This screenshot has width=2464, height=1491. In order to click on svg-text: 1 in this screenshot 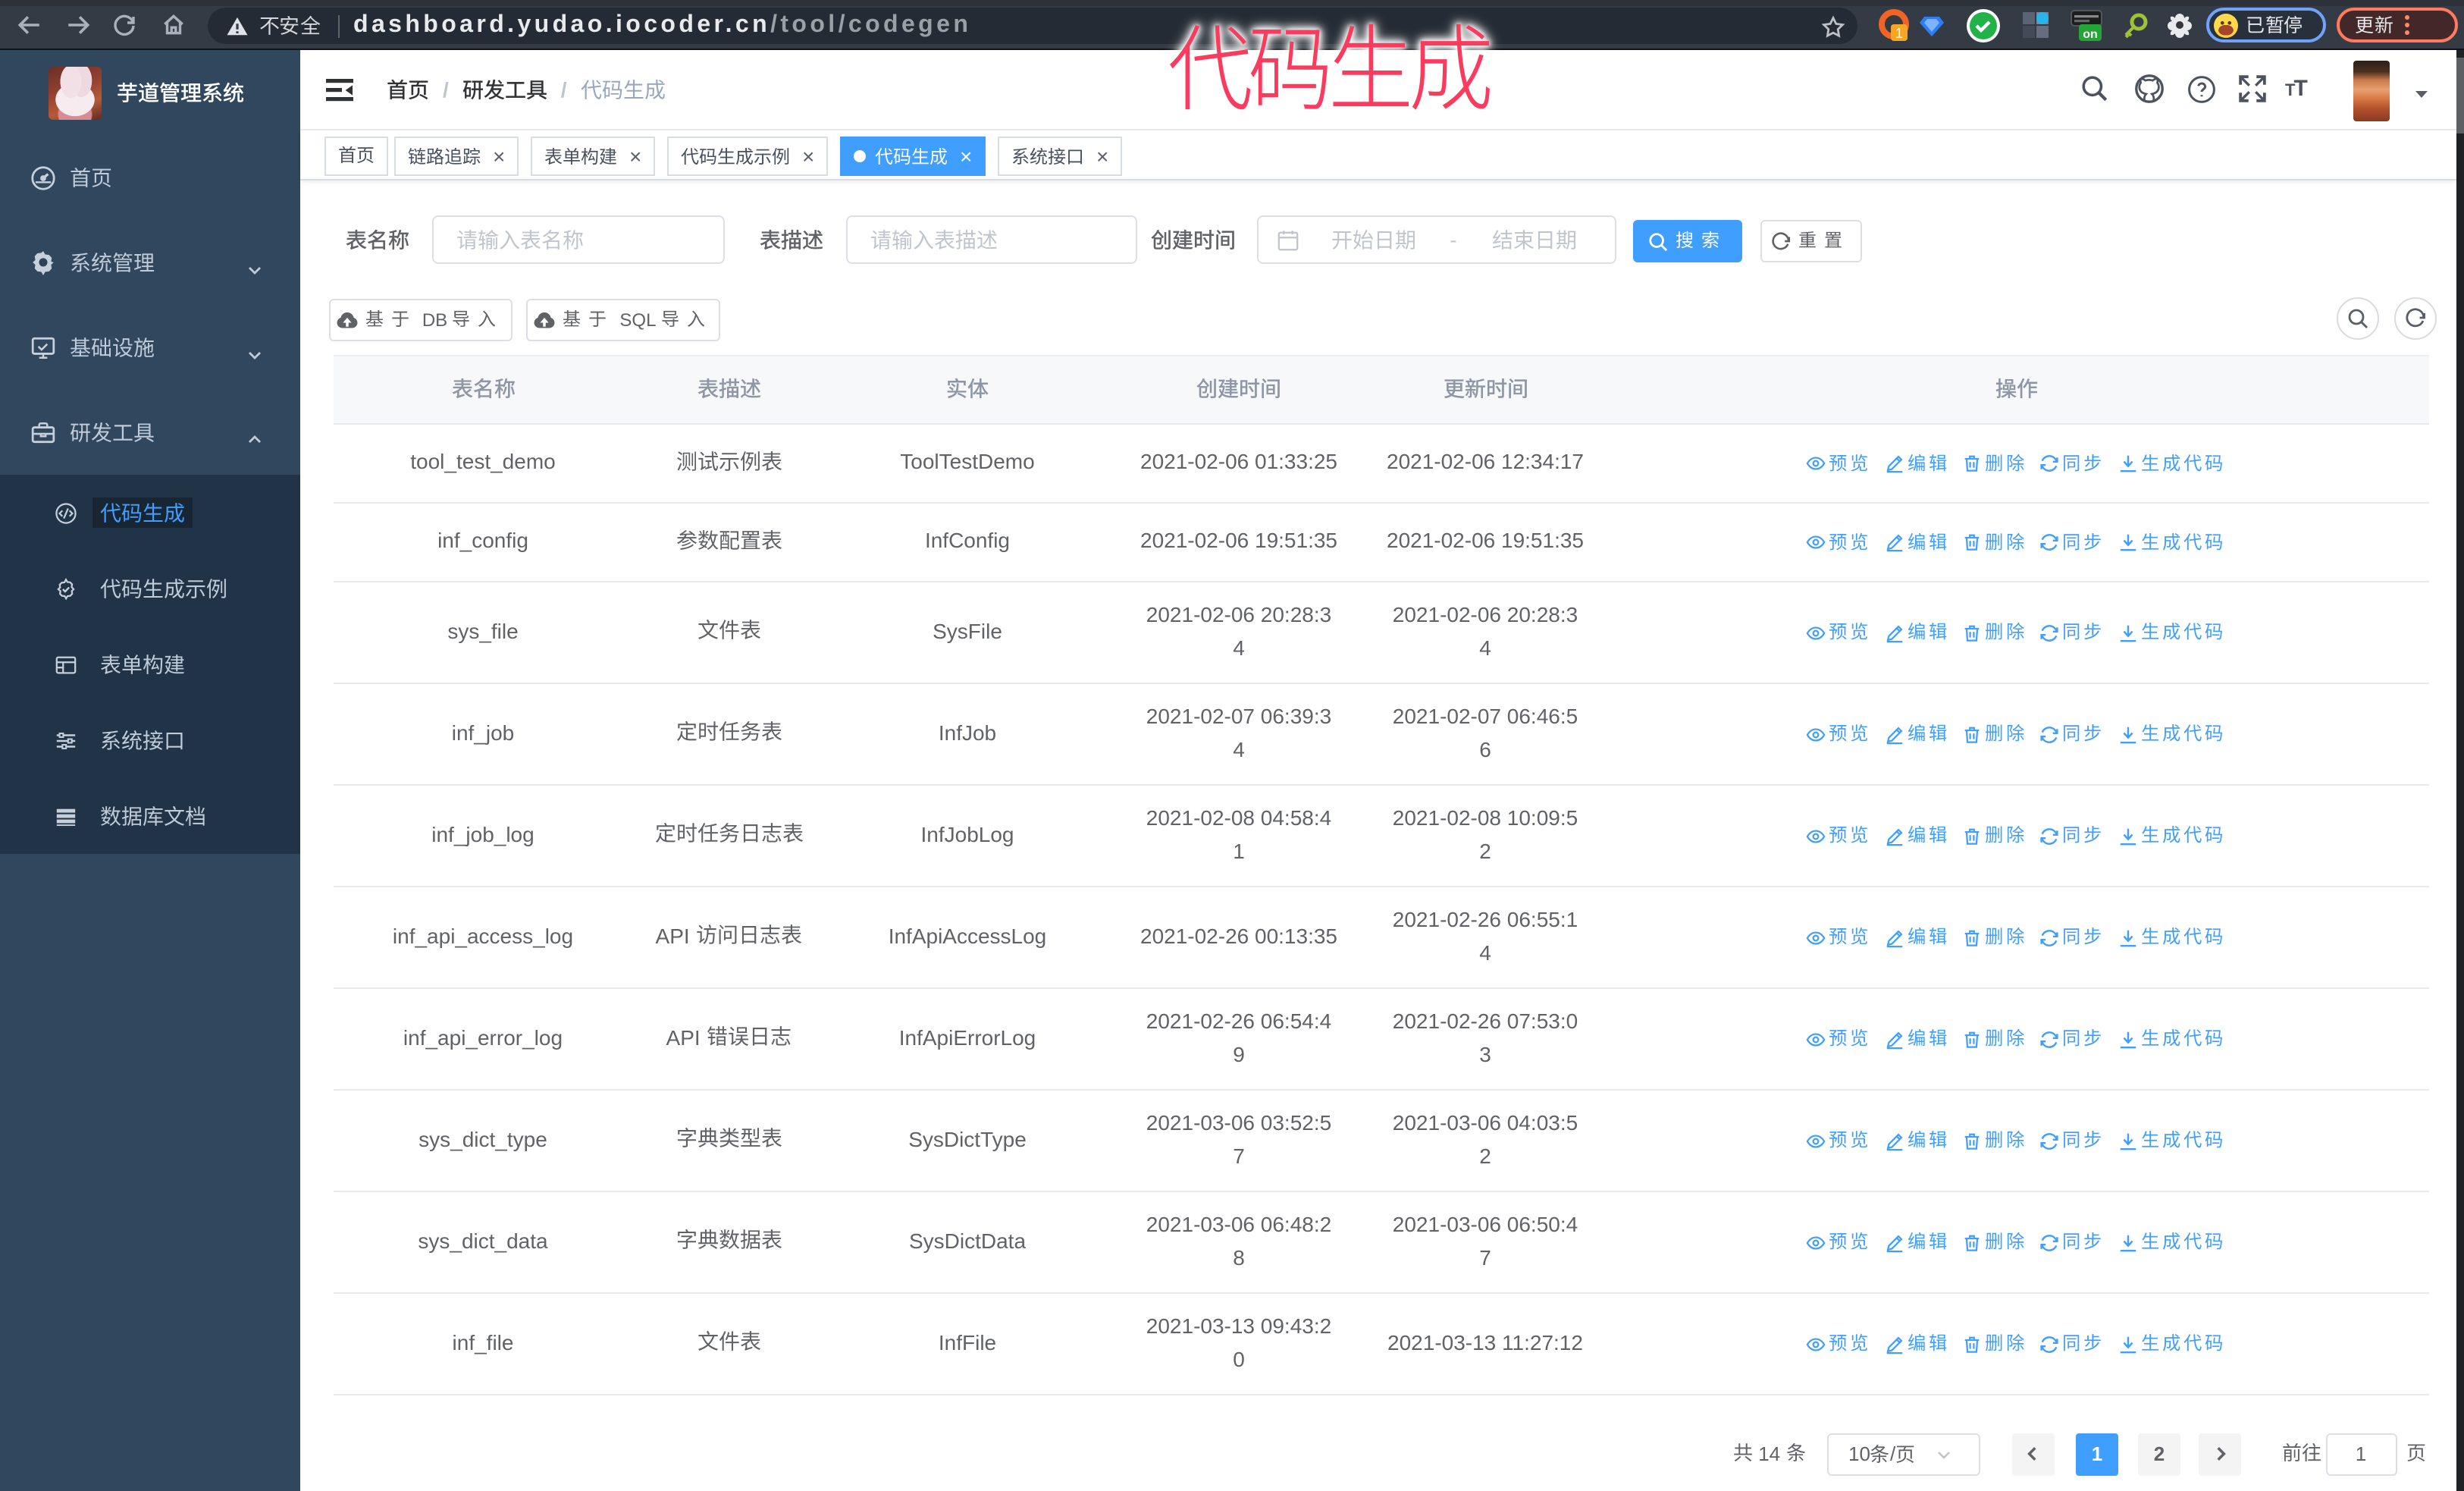, I will do `click(1899, 32)`.